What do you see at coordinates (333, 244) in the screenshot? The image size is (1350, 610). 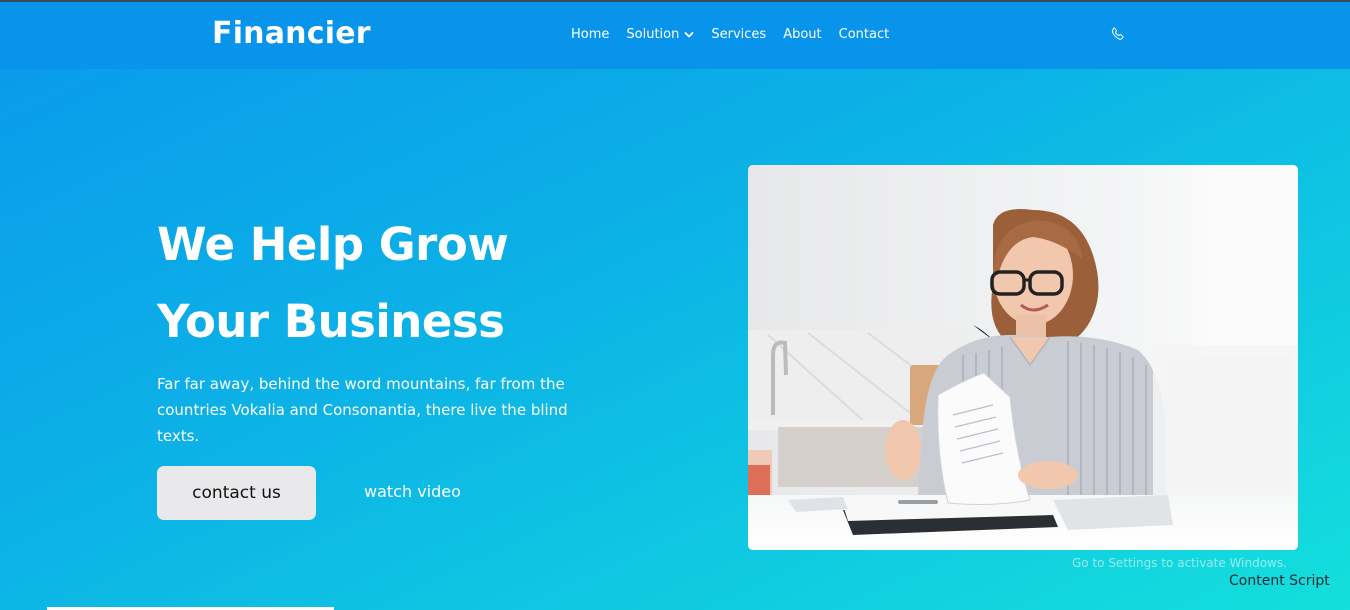 I see `hero-title-line-1: We Help Grow` at bounding box center [333, 244].